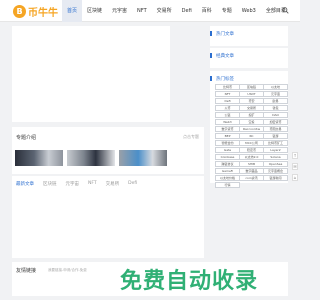  I want to click on mail-icon: ✉, so click(295, 166).